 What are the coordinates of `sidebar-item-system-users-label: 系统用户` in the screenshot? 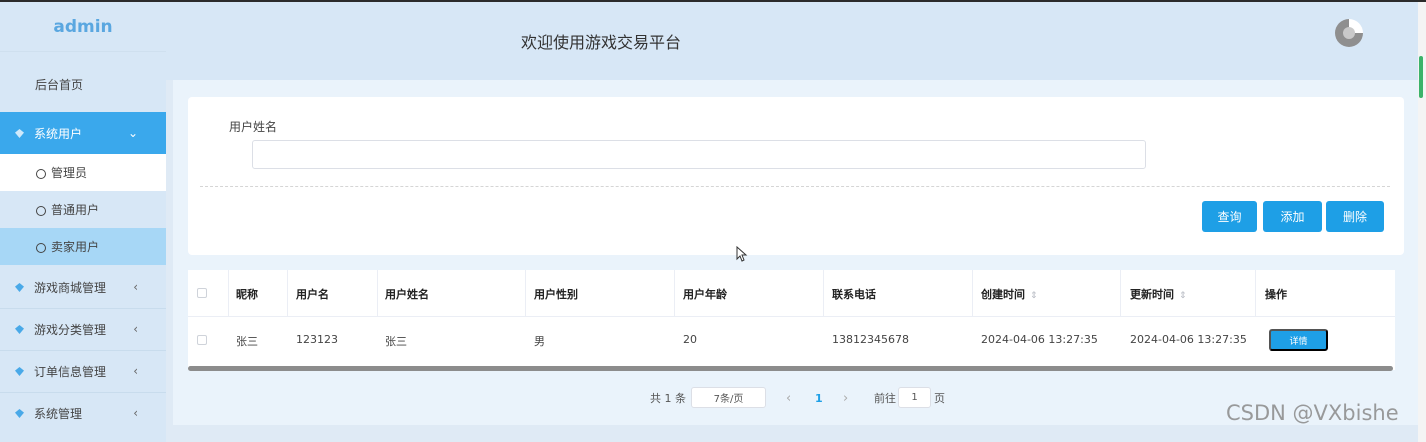 It's located at (58, 133).